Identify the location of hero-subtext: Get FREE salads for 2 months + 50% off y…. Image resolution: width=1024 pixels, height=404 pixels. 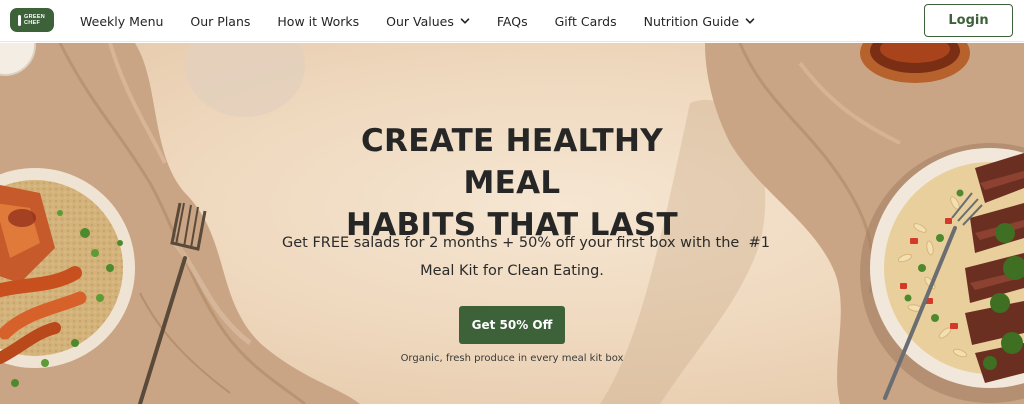
(526, 257).